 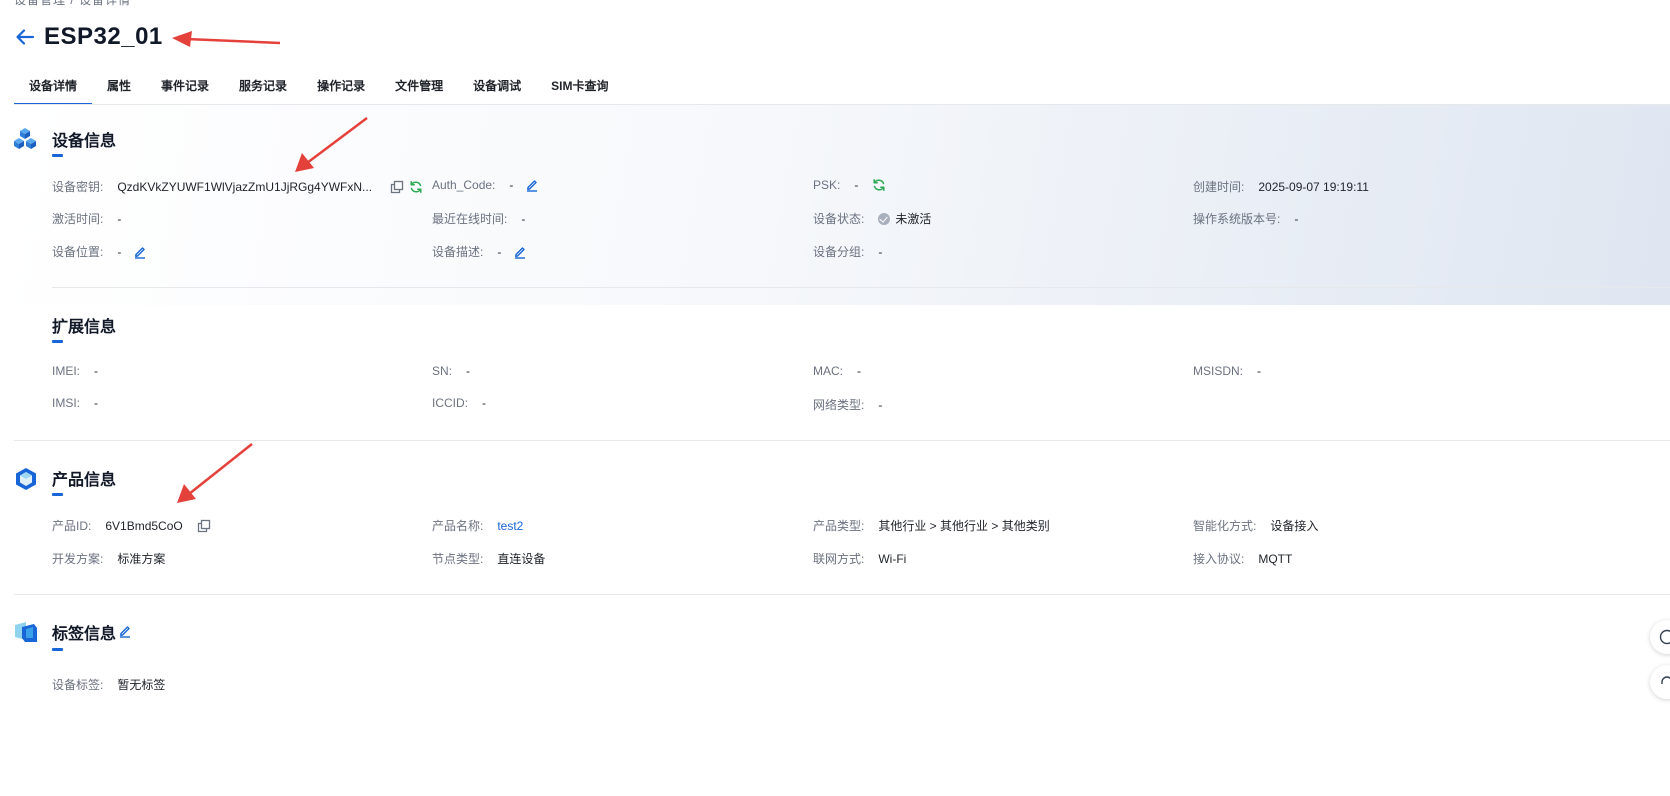 I want to click on iccid-value: -, so click(x=484, y=403).